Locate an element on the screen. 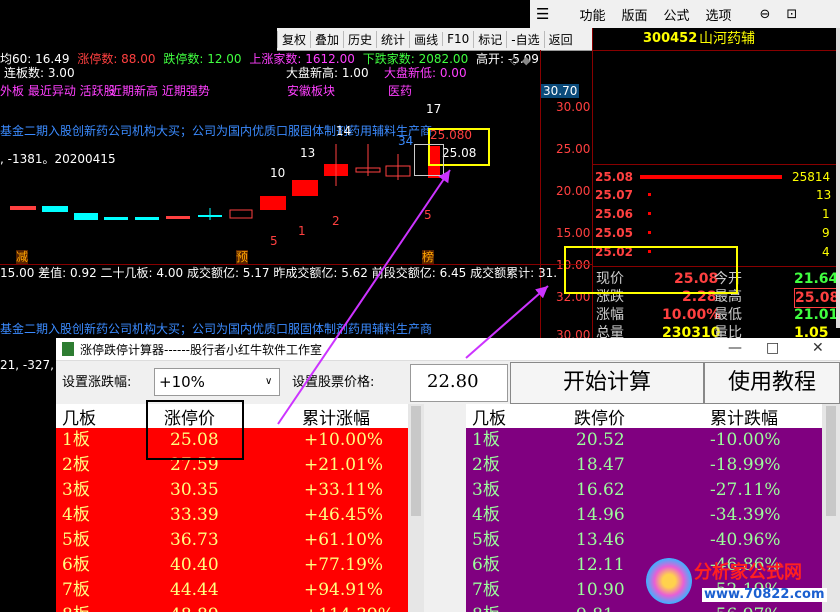  watermark-logo: 分析家公式网 www.70822.com is located at coordinates (742, 583).